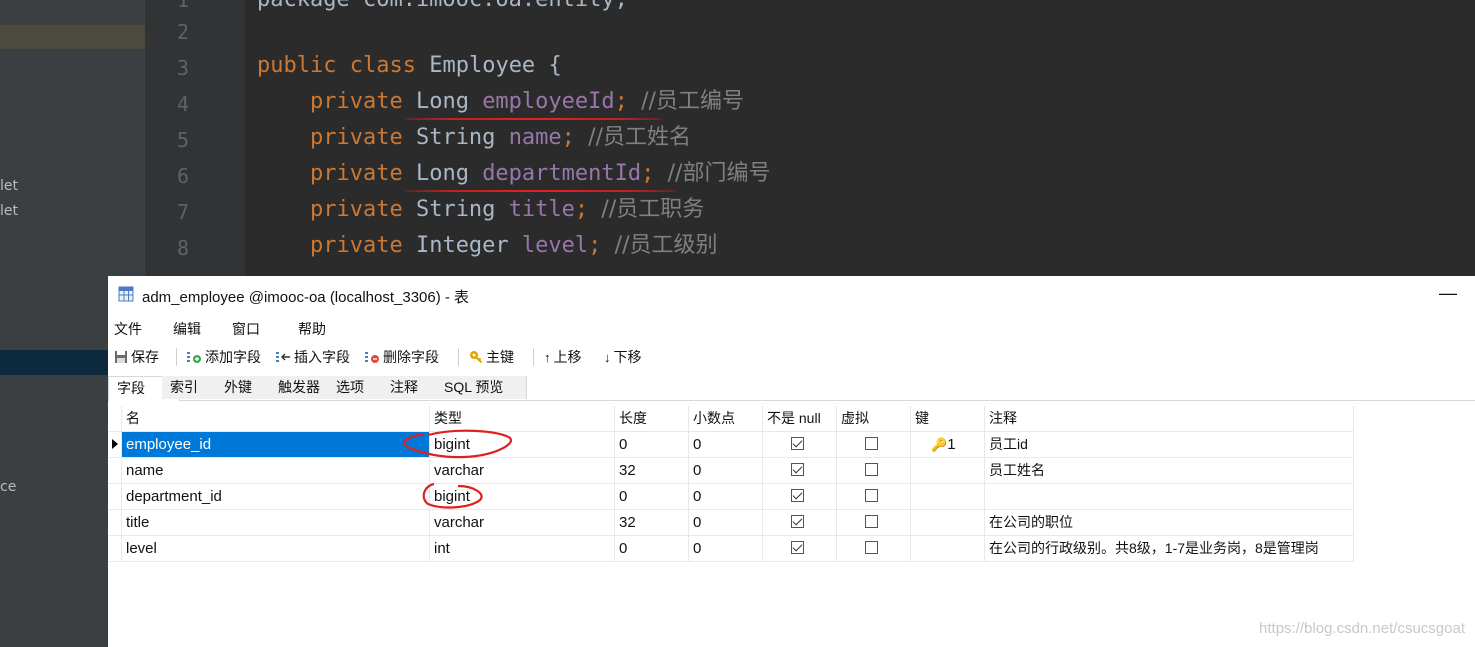 Image resolution: width=1475 pixels, height=647 pixels. I want to click on table-row: title varchar 32 0 在公司的职位, so click(731, 523).